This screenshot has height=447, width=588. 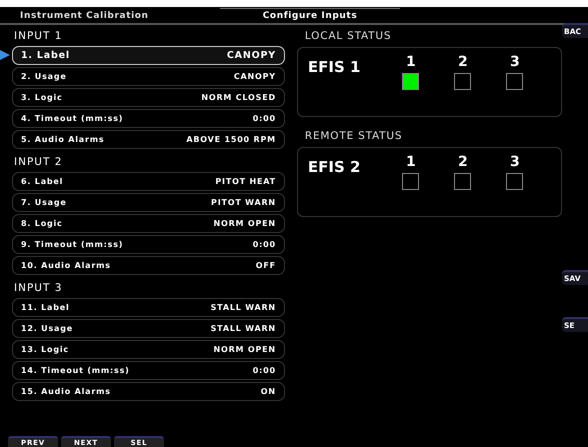 What do you see at coordinates (148, 139) in the screenshot?
I see `setting-row: 5. Audio Alarms ABOVE 1500 RPM` at bounding box center [148, 139].